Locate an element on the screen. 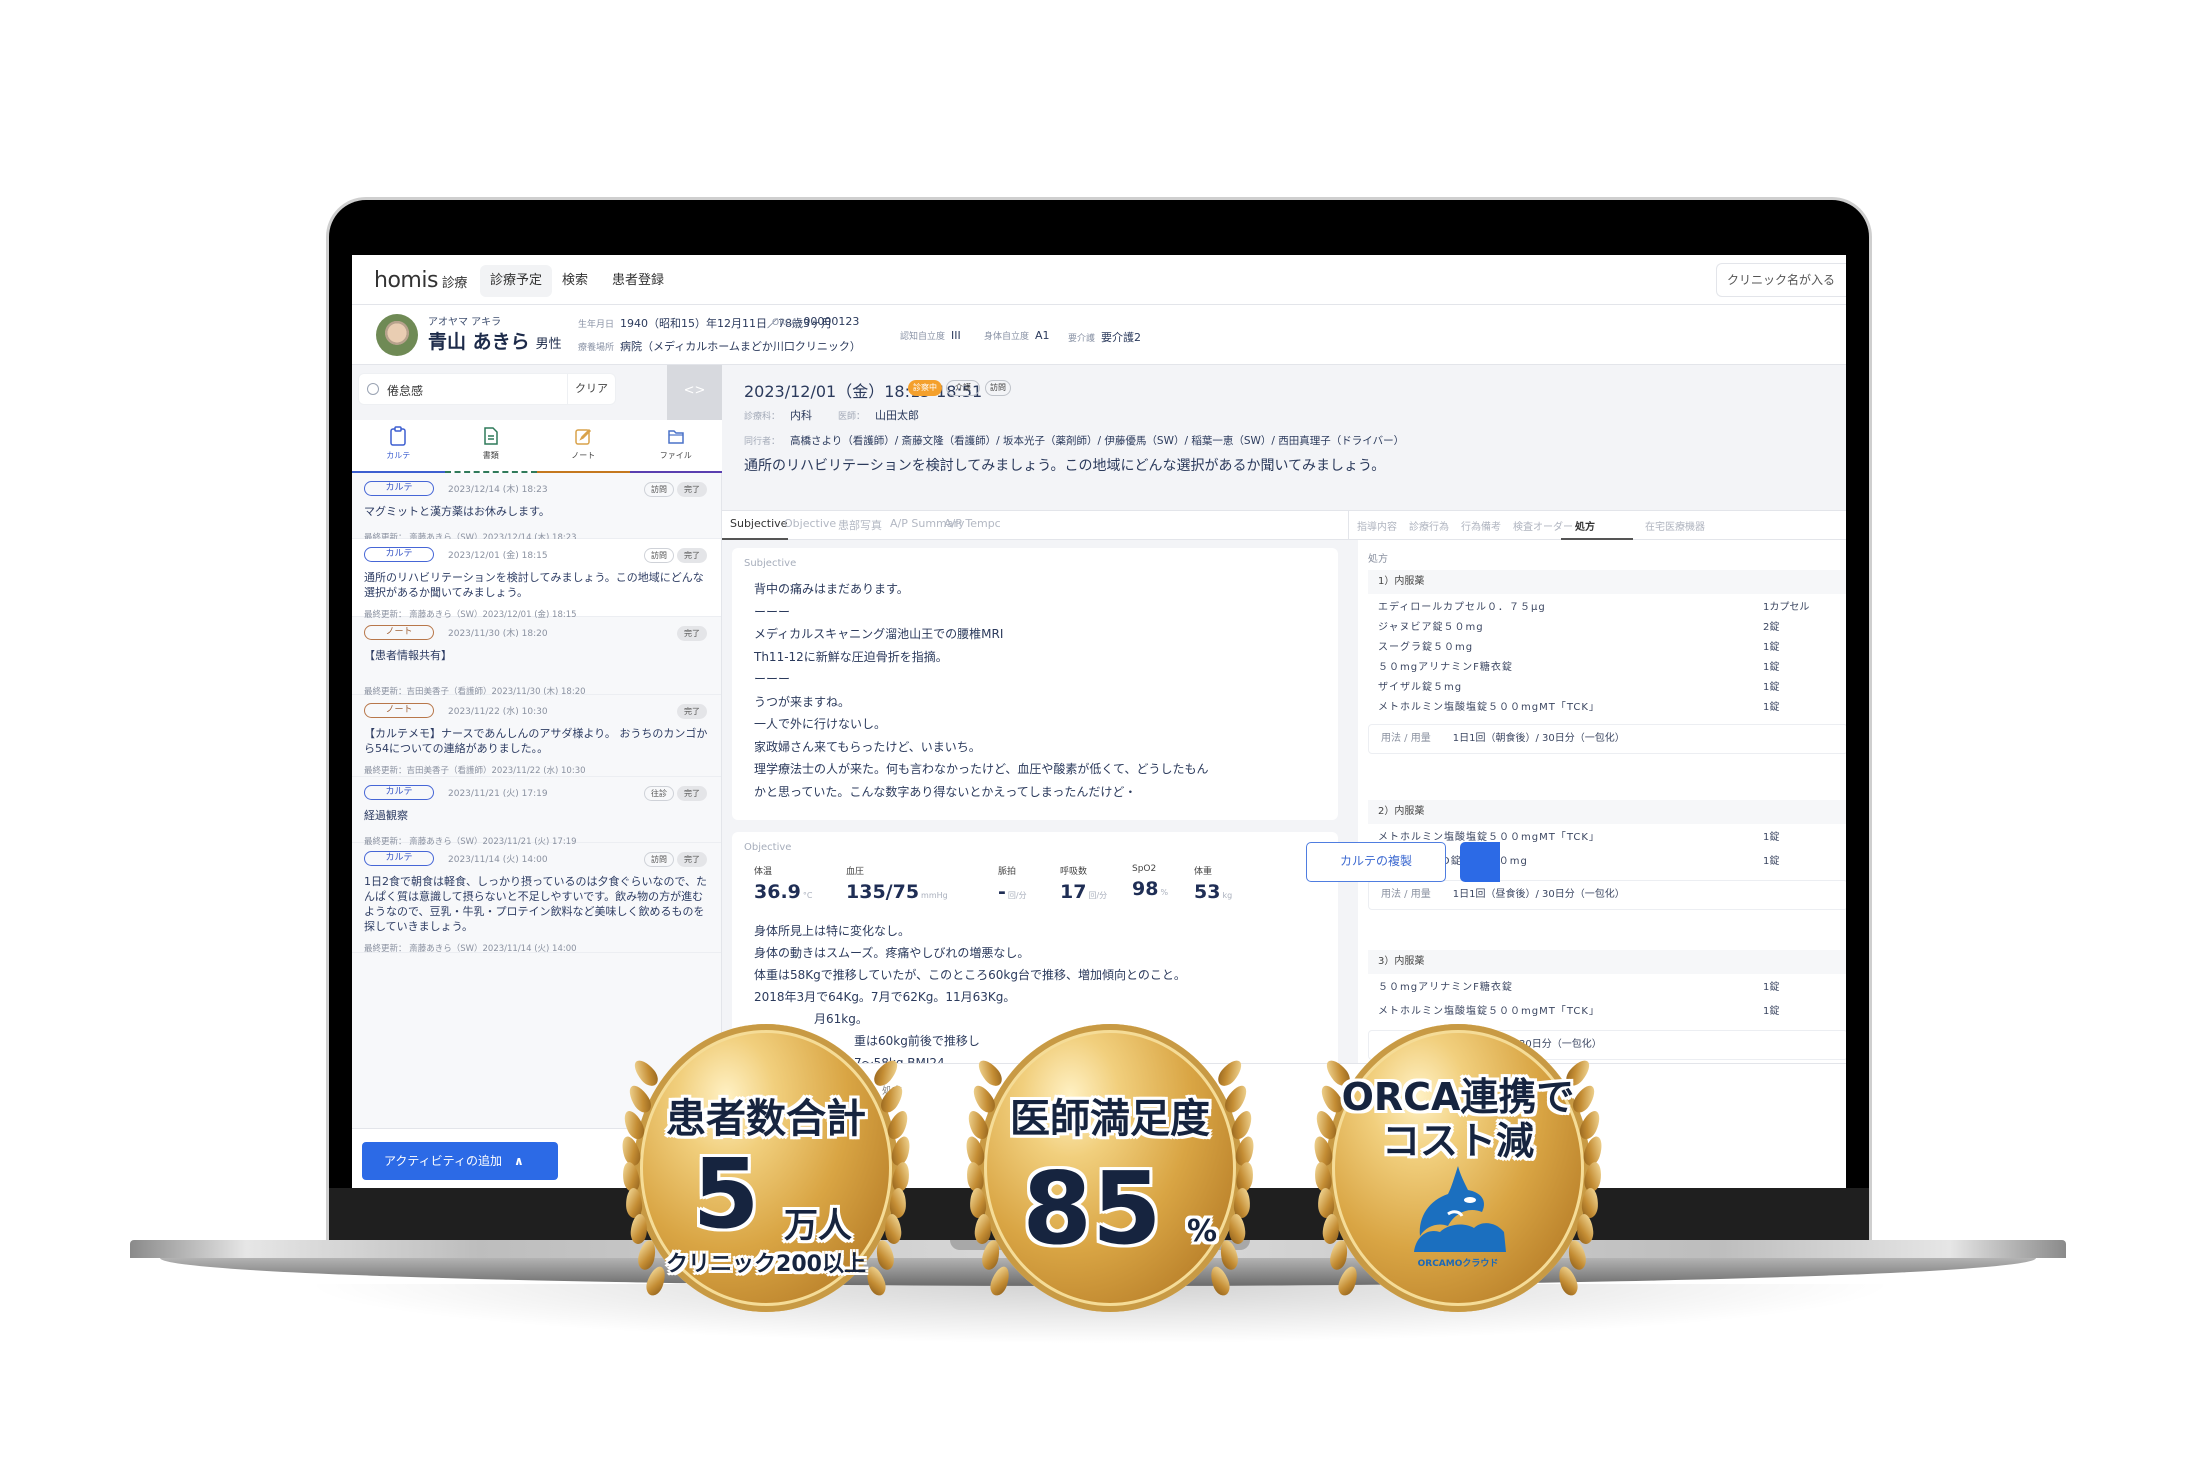 The image size is (2188, 1458). tab-lab-orders: 検査オーダー is located at coordinates (1543, 525).